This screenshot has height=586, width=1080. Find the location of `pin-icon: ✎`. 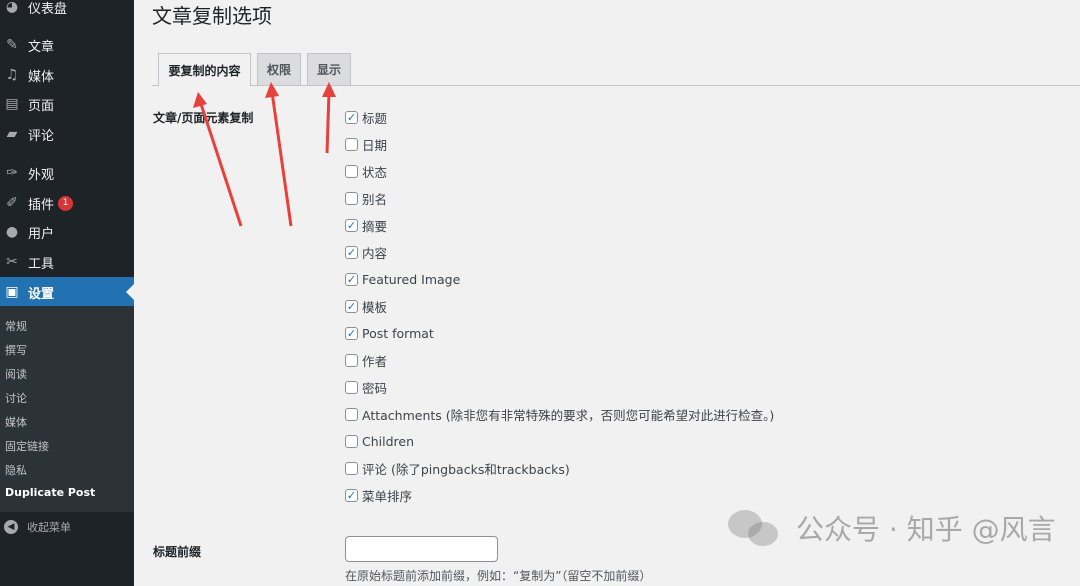

pin-icon: ✎ is located at coordinates (12, 45).